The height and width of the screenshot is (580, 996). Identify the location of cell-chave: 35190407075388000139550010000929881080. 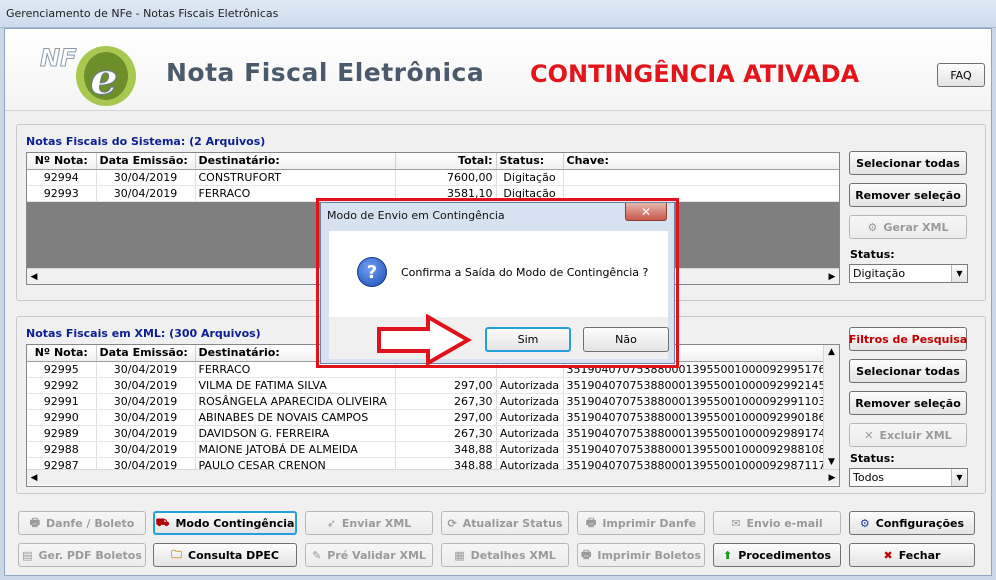
(694, 449).